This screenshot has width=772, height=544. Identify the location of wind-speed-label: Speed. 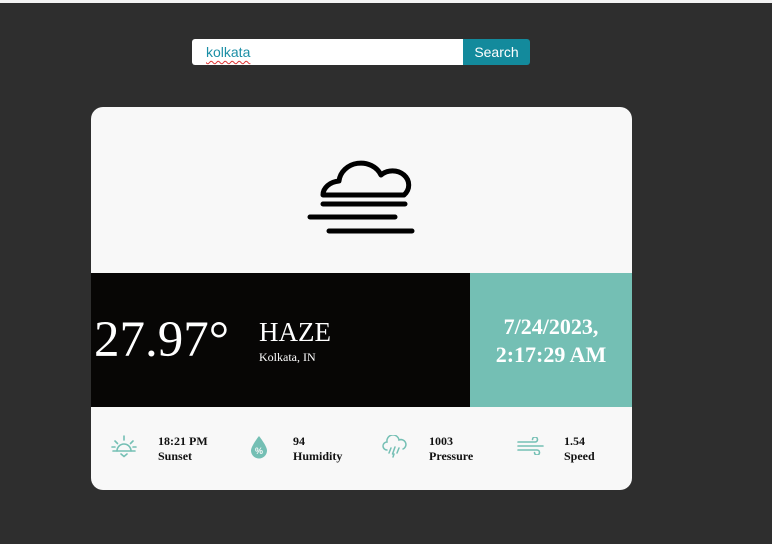
(579, 456).